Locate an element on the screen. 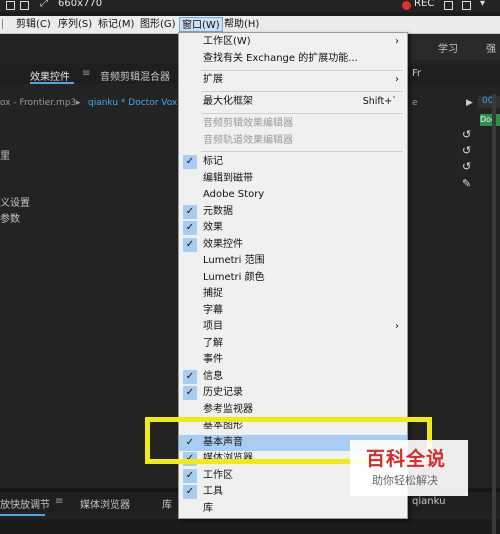  menu-item-label: 元数据 is located at coordinates (218, 211).